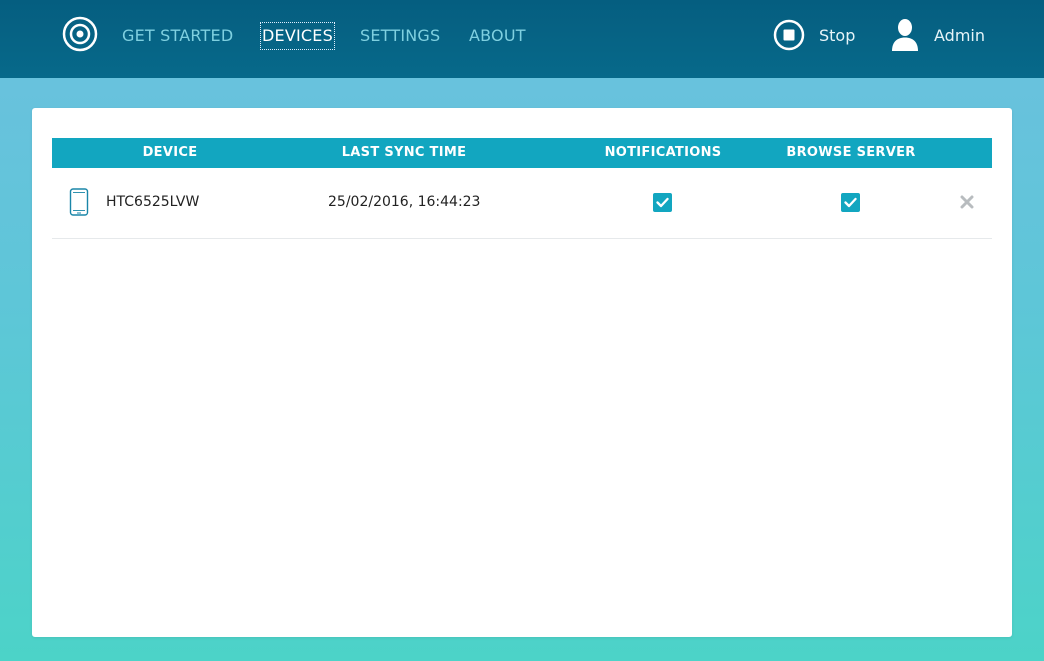 The image size is (1044, 661). Describe the element at coordinates (80, 34) in the screenshot. I see `app-logo-icon` at that location.